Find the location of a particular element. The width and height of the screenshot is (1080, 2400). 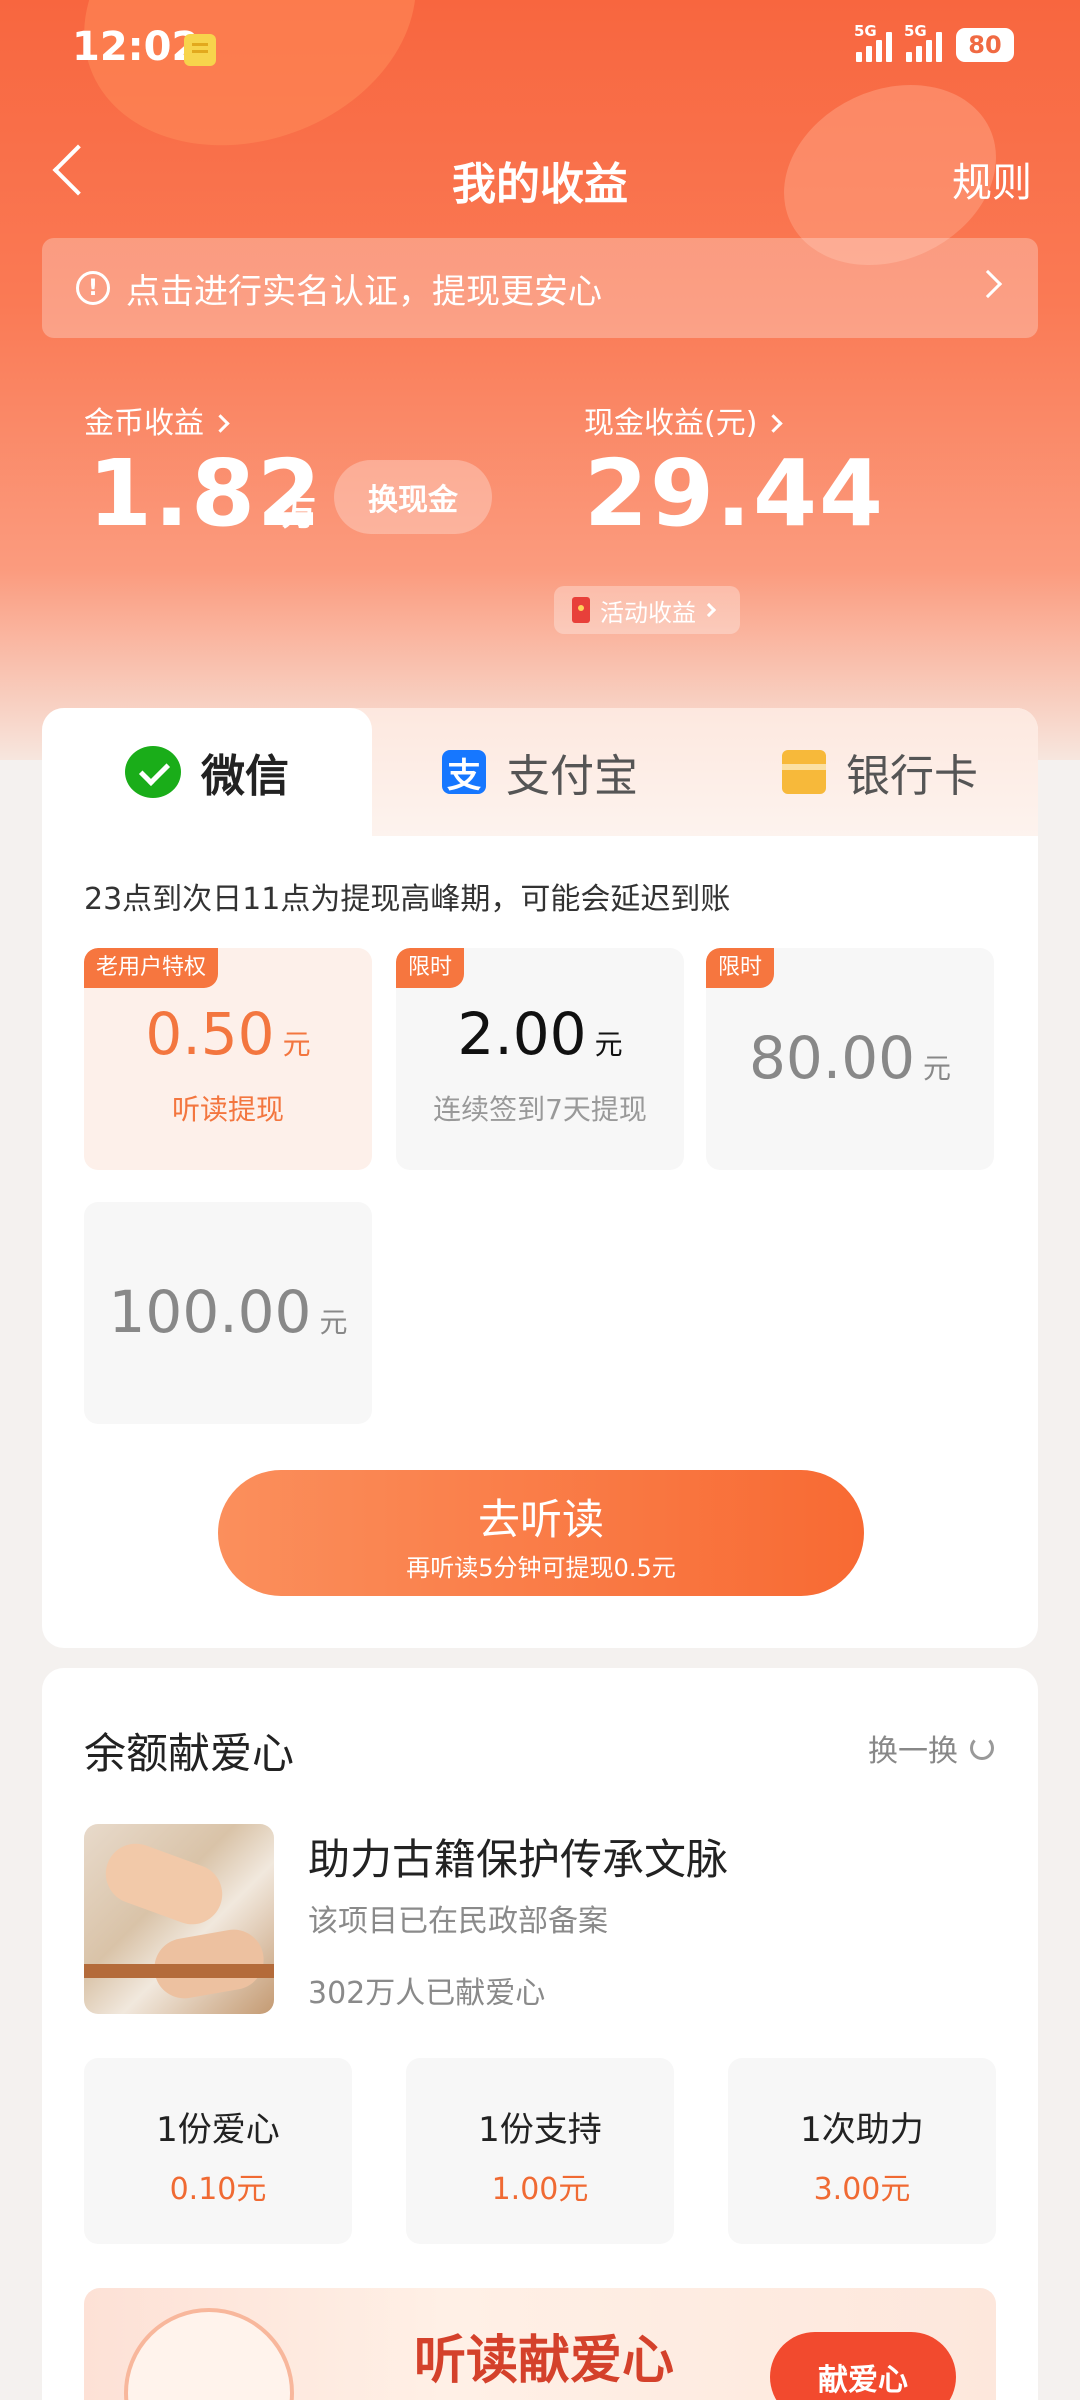

status-bar: 12:02 5G 5G 80 is located at coordinates (540, 50).